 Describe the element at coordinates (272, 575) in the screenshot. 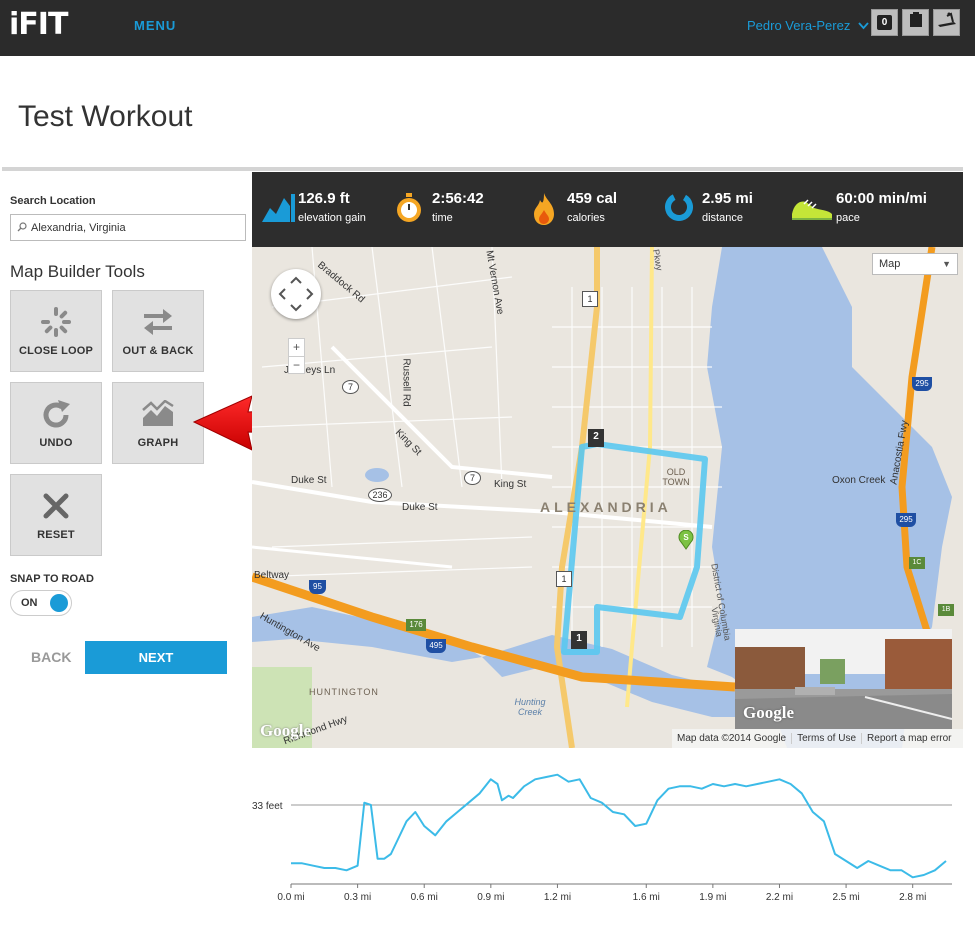

I see `label-beltway: Beltway` at that location.